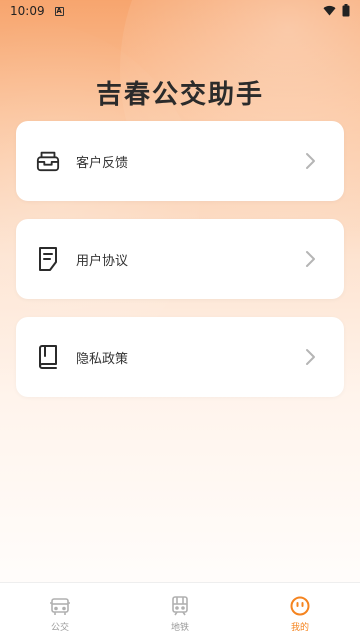 The image size is (360, 640). What do you see at coordinates (180, 11) in the screenshot?
I see `status-bar: 10:09 A` at bounding box center [180, 11].